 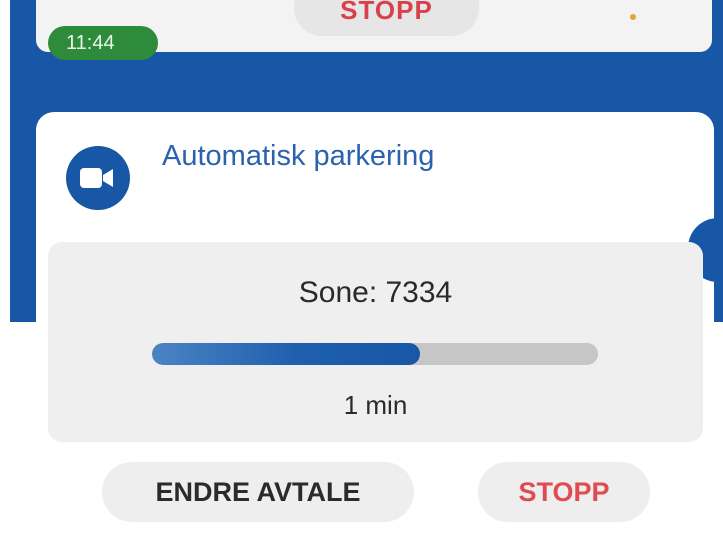 I want to click on status-time-badge: 11:44, so click(x=103, y=43).